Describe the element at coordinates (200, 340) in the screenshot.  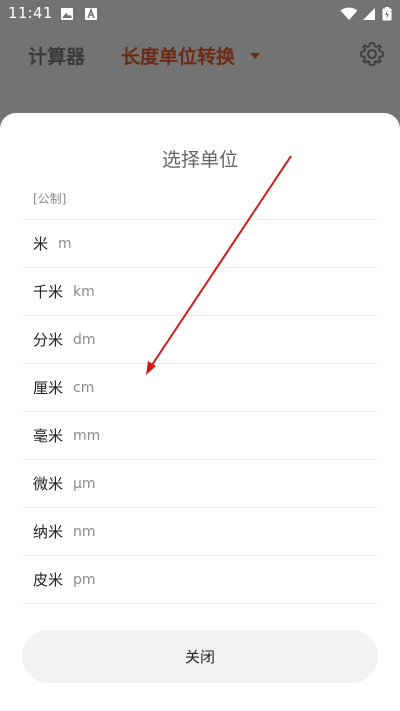
I see `unit-row-dm: 分米 dm` at that location.